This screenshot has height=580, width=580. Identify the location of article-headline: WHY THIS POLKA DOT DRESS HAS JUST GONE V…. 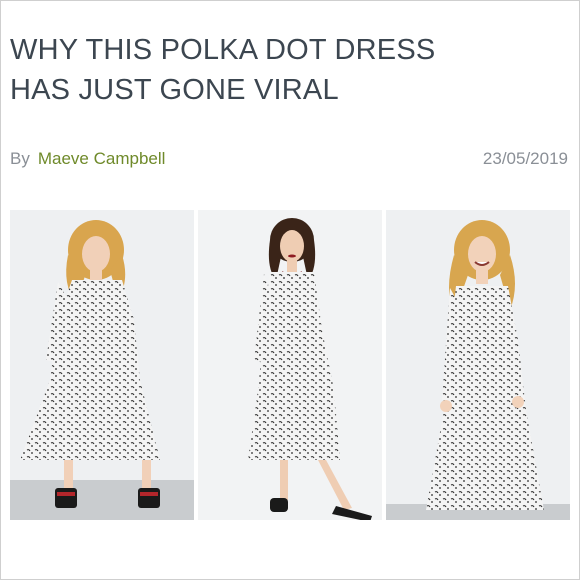
(290, 70).